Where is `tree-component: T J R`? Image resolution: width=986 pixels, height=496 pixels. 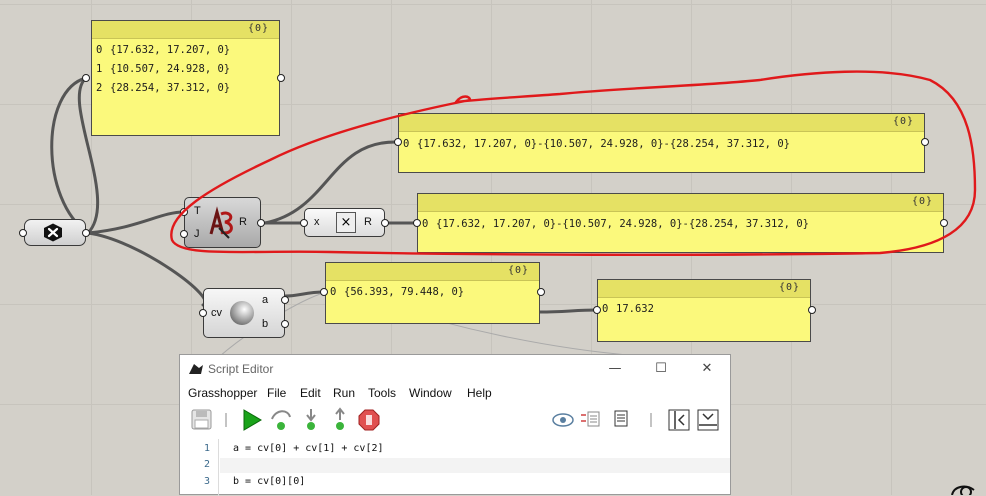 tree-component: T J R is located at coordinates (222, 222).